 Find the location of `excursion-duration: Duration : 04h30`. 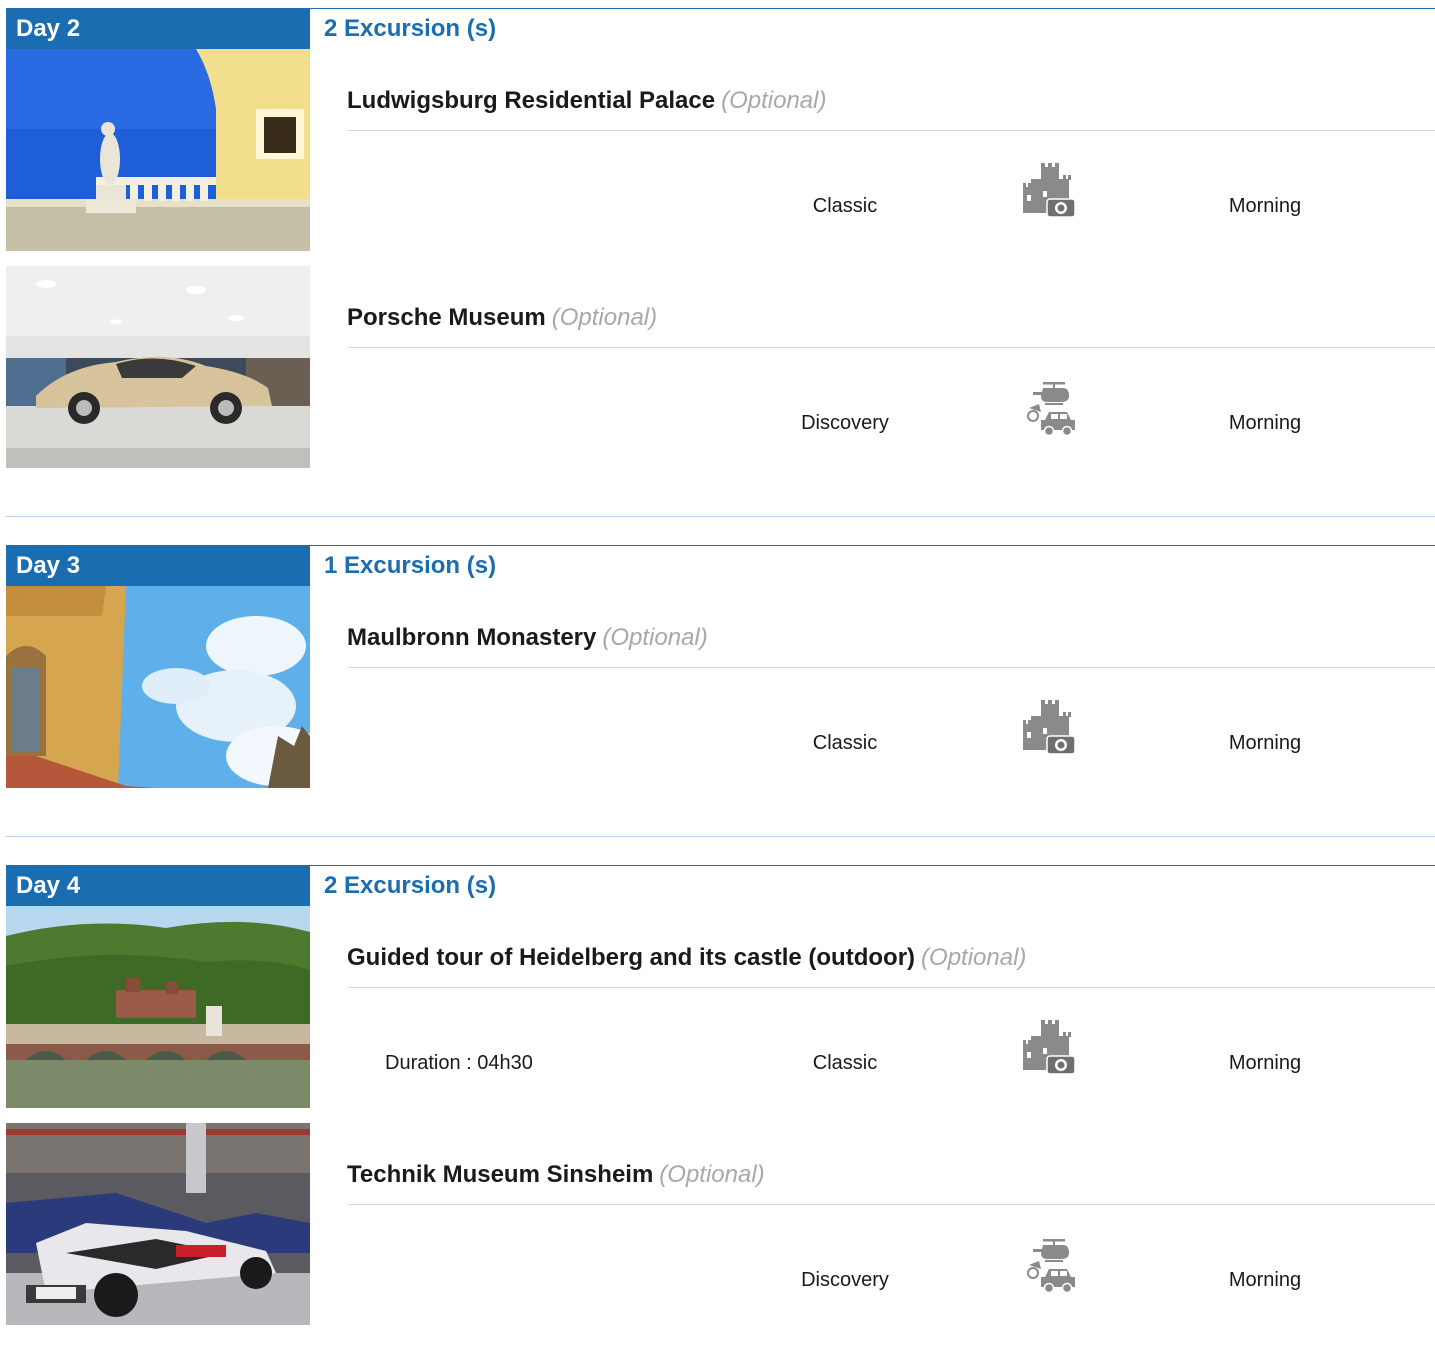

excursion-duration: Duration : 04h30 is located at coordinates (459, 1063).